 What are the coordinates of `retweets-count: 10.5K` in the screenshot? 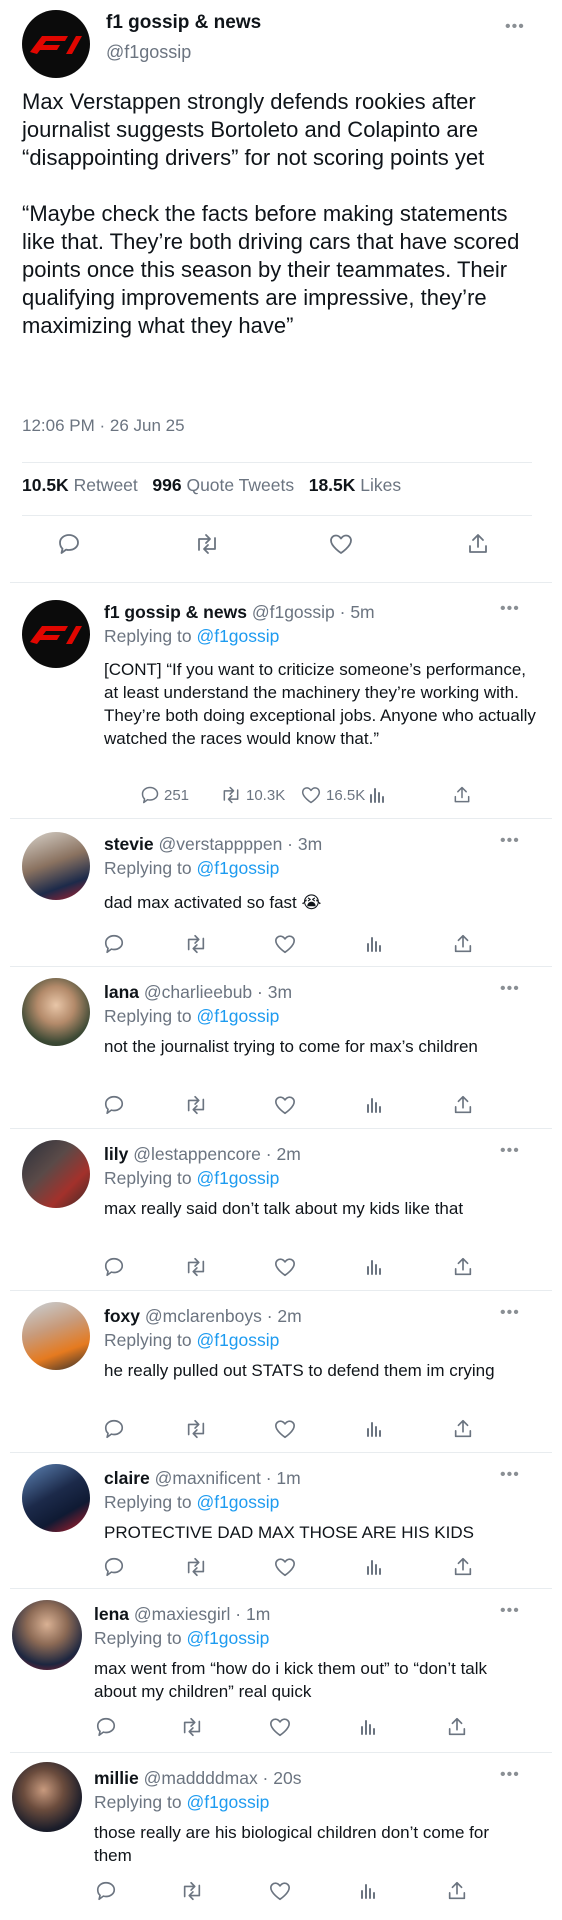 It's located at (45, 485).